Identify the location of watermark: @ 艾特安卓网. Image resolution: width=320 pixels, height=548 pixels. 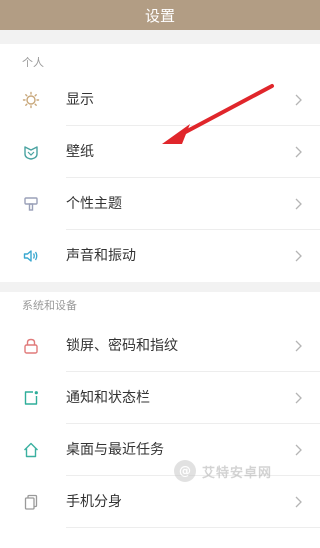
(232, 474).